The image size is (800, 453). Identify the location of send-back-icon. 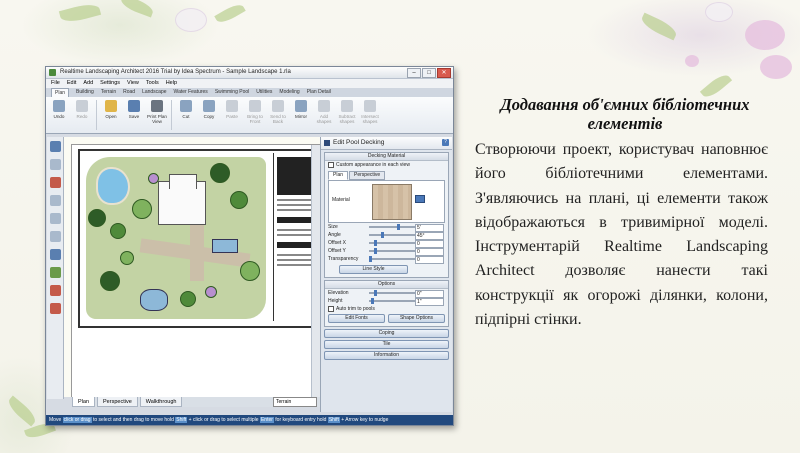
(278, 106).